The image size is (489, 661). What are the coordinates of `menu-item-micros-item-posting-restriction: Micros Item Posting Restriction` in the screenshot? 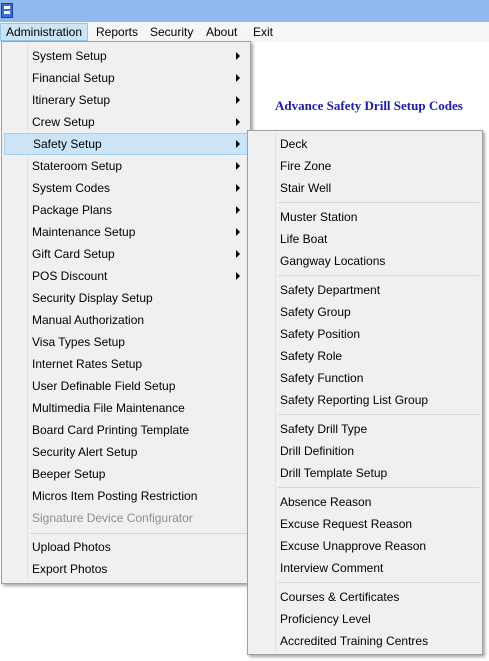 It's located at (126, 496).